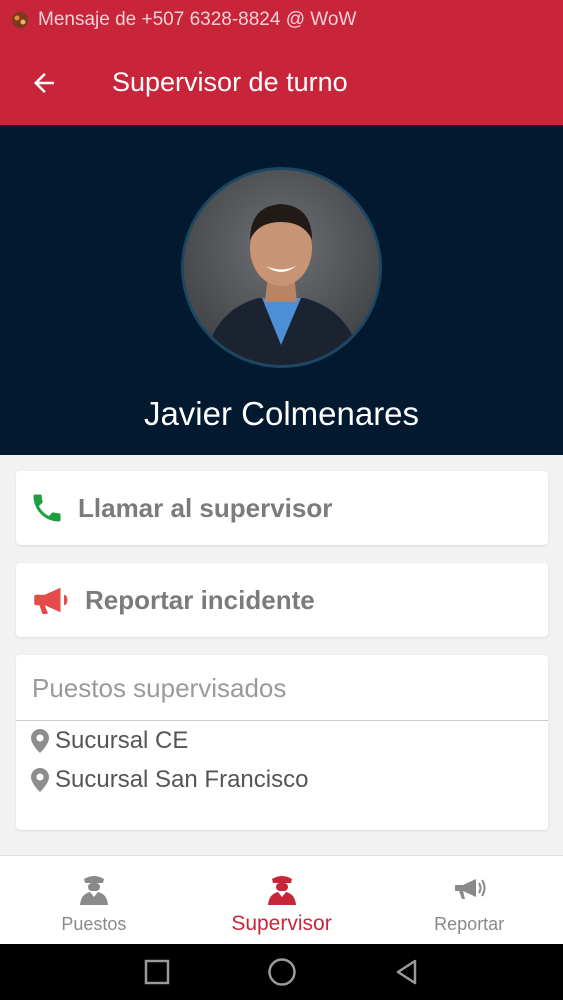  Describe the element at coordinates (94, 924) in the screenshot. I see `nav-tab-label: Puestos` at that location.